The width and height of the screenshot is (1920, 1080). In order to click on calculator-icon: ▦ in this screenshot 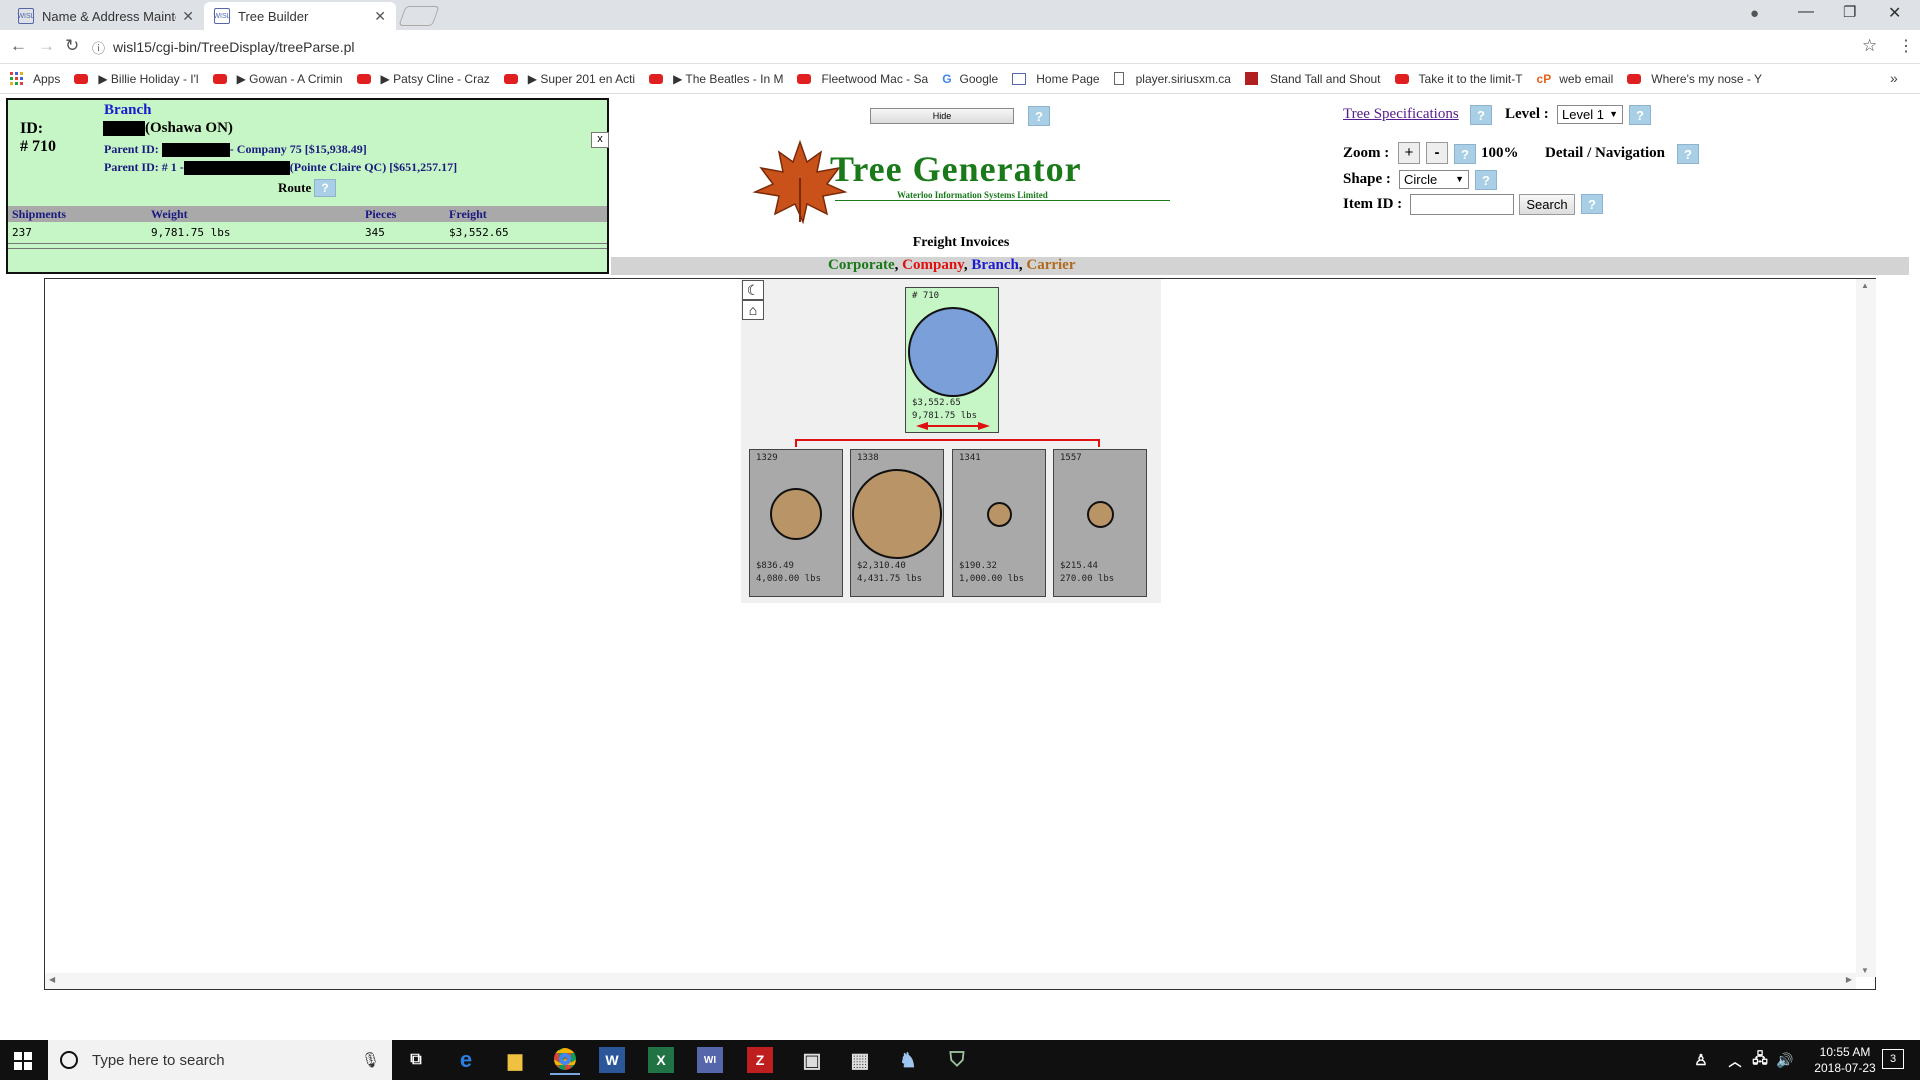, I will do `click(860, 1060)`.